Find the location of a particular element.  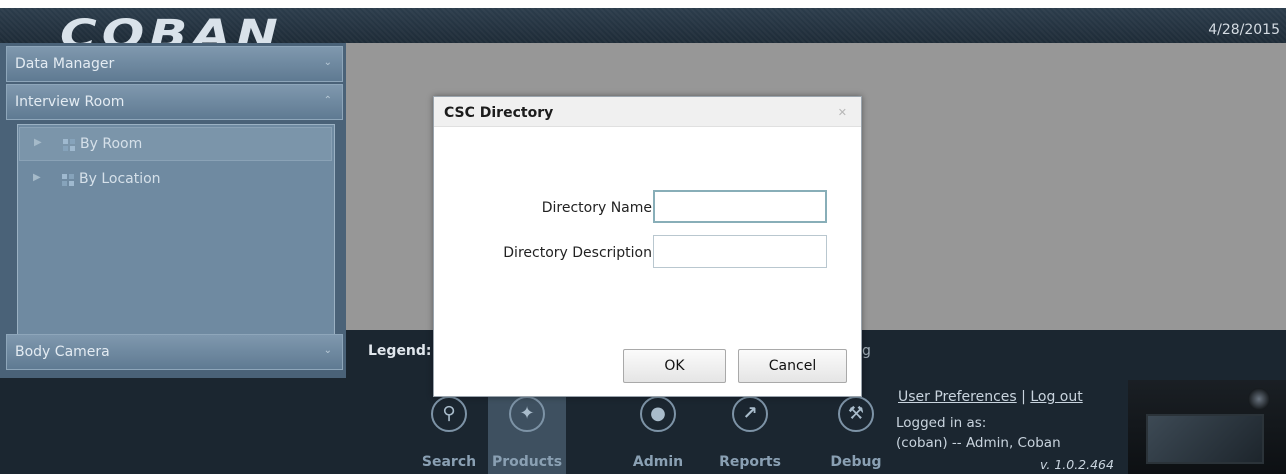

tree-item-label: By Location is located at coordinates (120, 179).